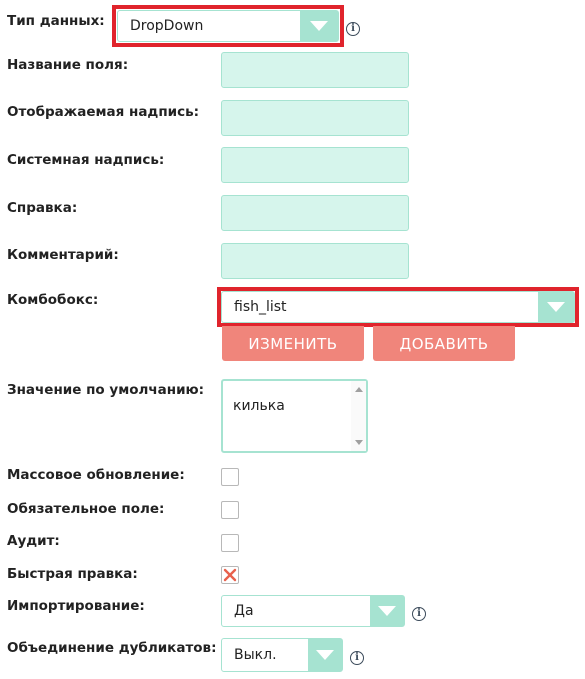  What do you see at coordinates (230, 477) in the screenshot?
I see `mass-update-checkbox` at bounding box center [230, 477].